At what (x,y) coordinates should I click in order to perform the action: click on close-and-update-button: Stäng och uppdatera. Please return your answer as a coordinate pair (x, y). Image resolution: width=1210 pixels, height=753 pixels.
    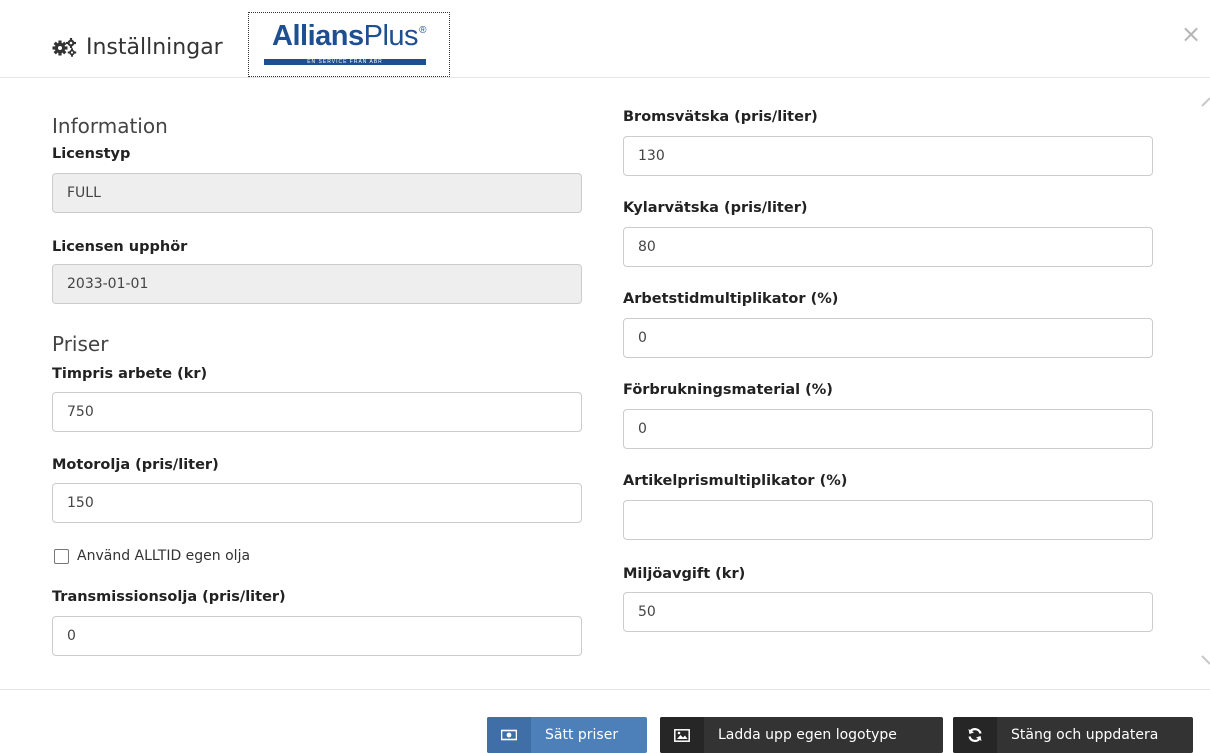
    Looking at the image, I should click on (1073, 735).